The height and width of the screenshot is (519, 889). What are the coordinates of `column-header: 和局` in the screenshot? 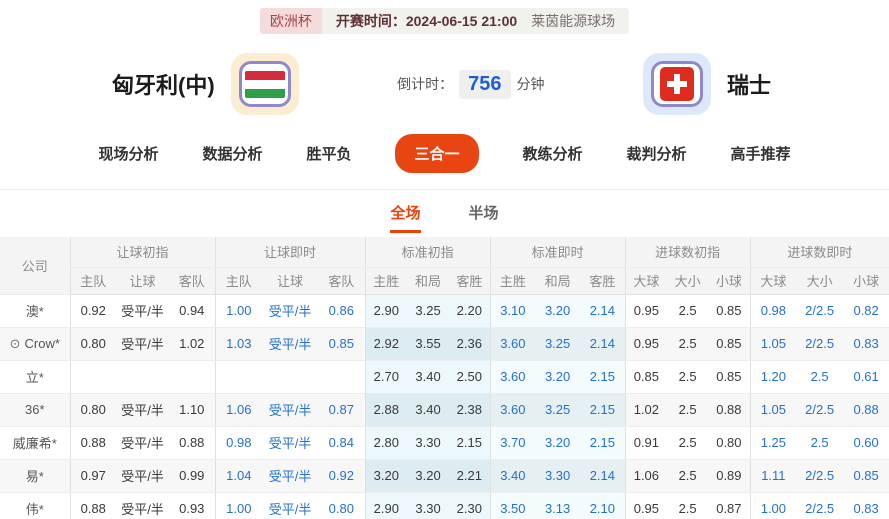 It's located at (428, 281).